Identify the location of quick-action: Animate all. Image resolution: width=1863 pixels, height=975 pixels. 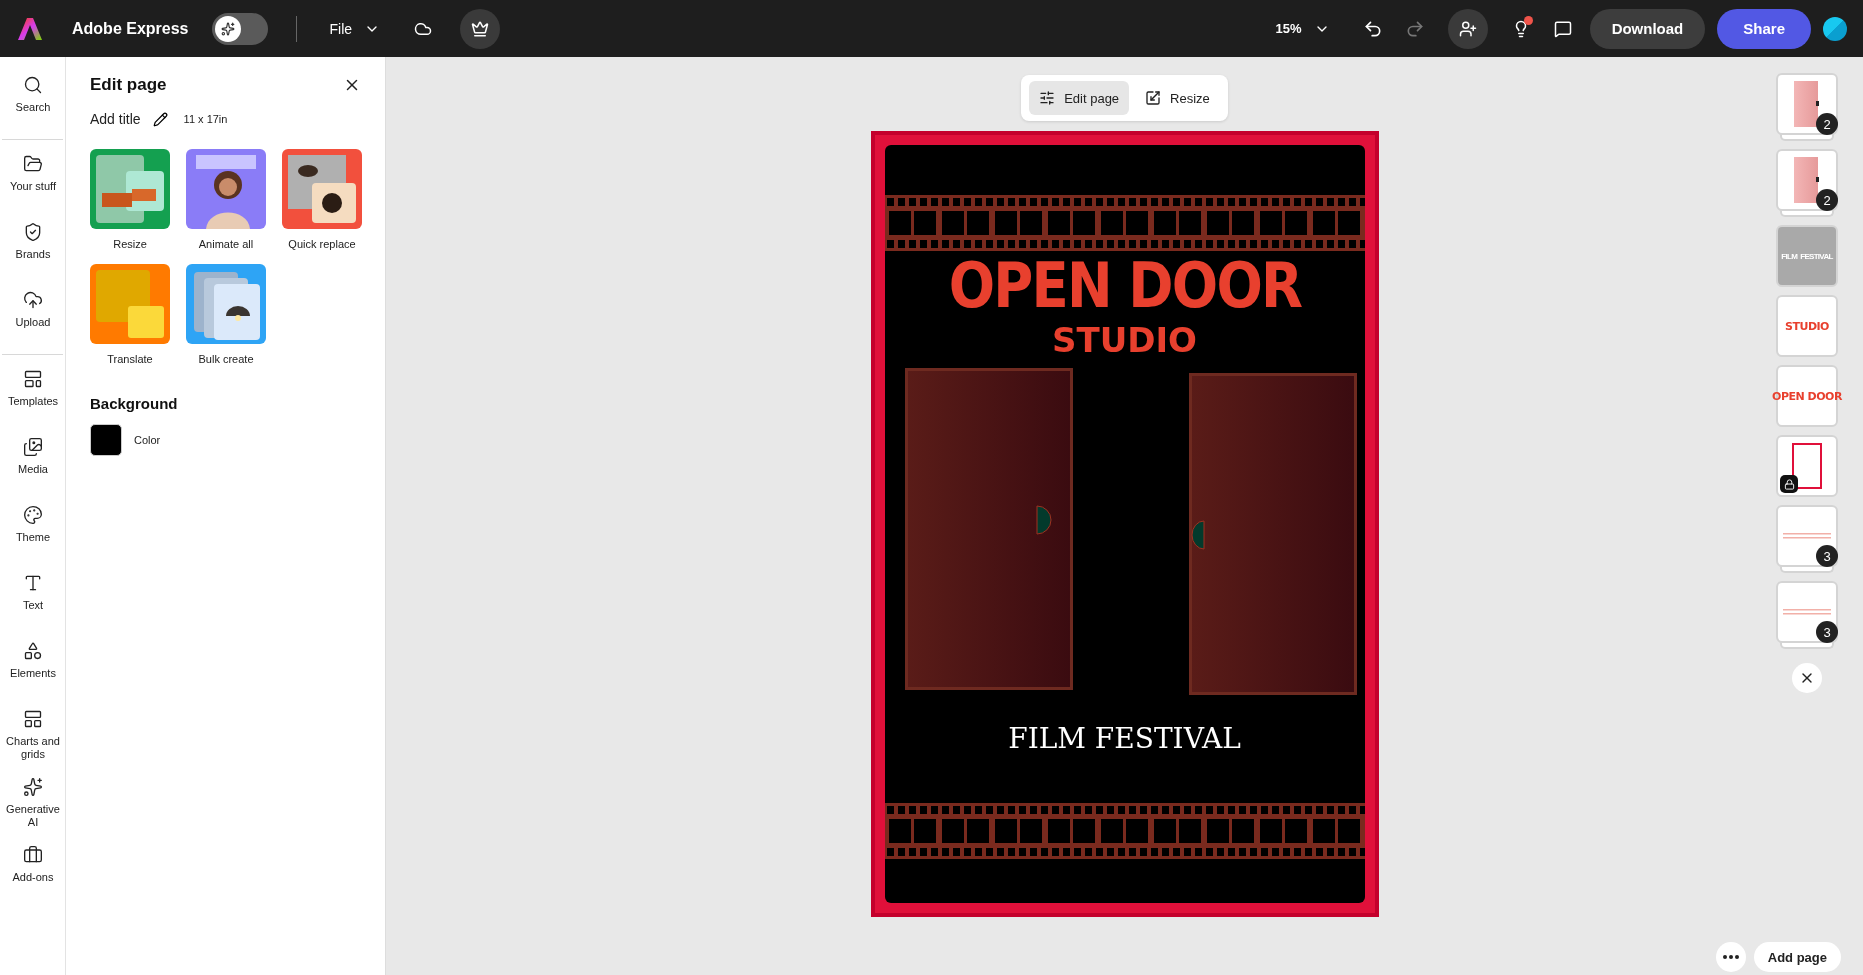
(226, 199).